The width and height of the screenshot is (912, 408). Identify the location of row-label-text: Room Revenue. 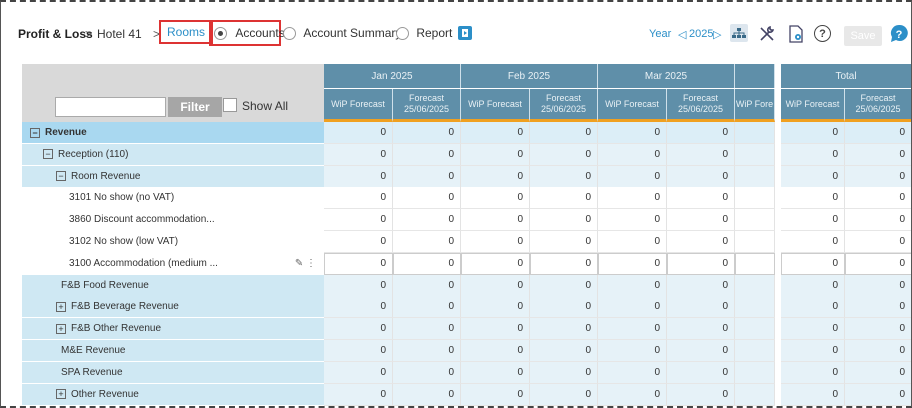
(106, 176).